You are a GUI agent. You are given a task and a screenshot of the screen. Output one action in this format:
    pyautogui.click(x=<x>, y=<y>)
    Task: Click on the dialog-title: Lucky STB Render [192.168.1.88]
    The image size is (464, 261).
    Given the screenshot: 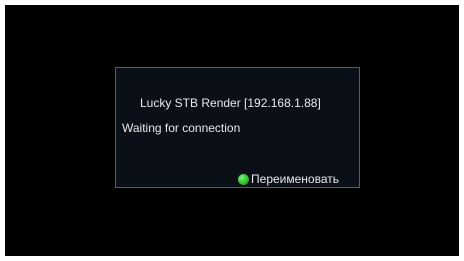 What is the action you would take?
    pyautogui.click(x=230, y=103)
    